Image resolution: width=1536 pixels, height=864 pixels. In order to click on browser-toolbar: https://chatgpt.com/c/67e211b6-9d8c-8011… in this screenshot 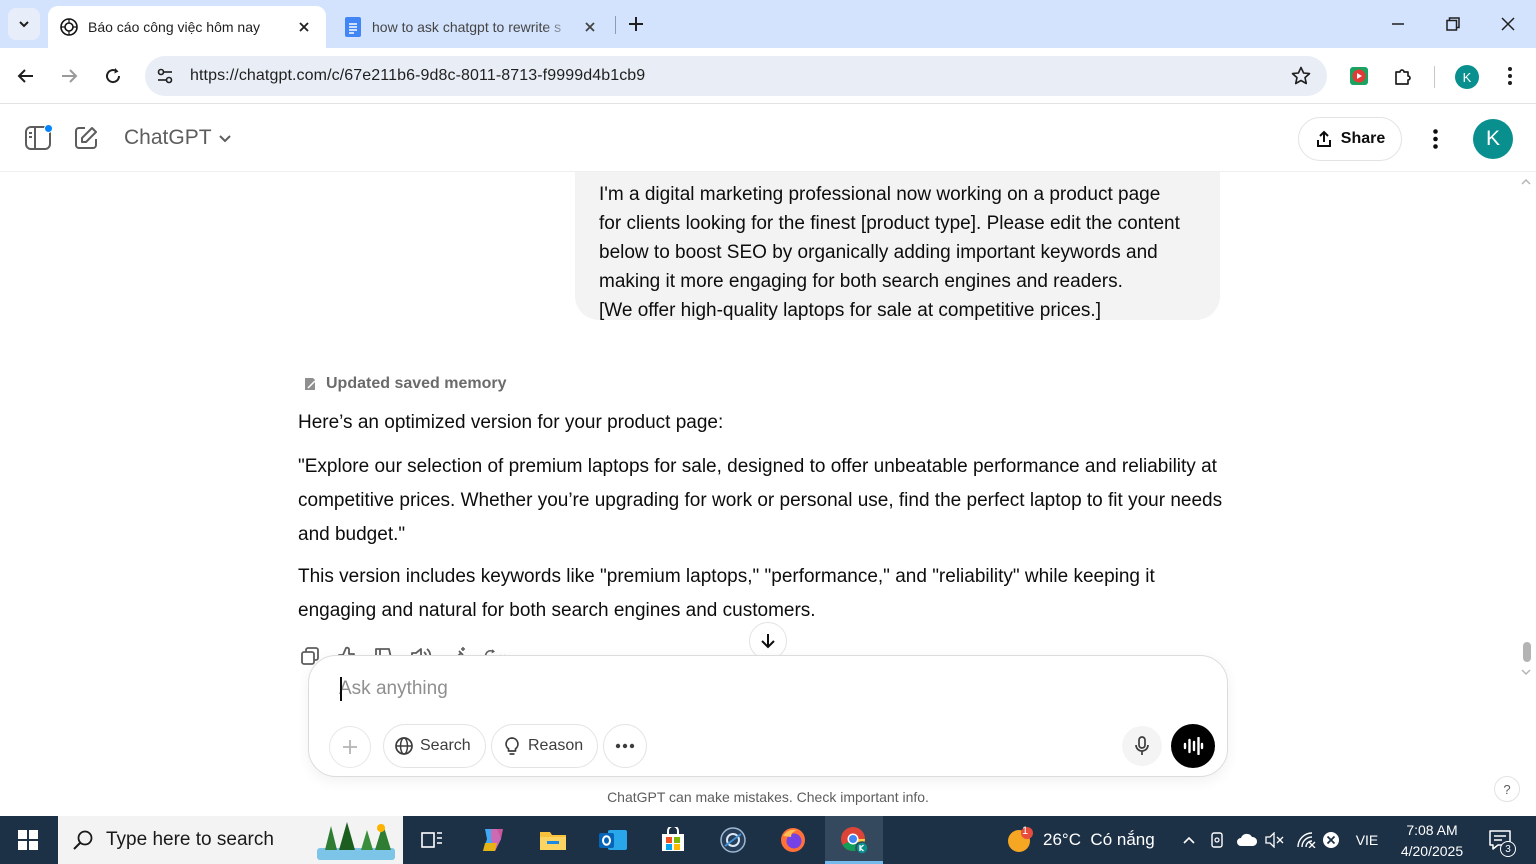, I will do `click(768, 76)`.